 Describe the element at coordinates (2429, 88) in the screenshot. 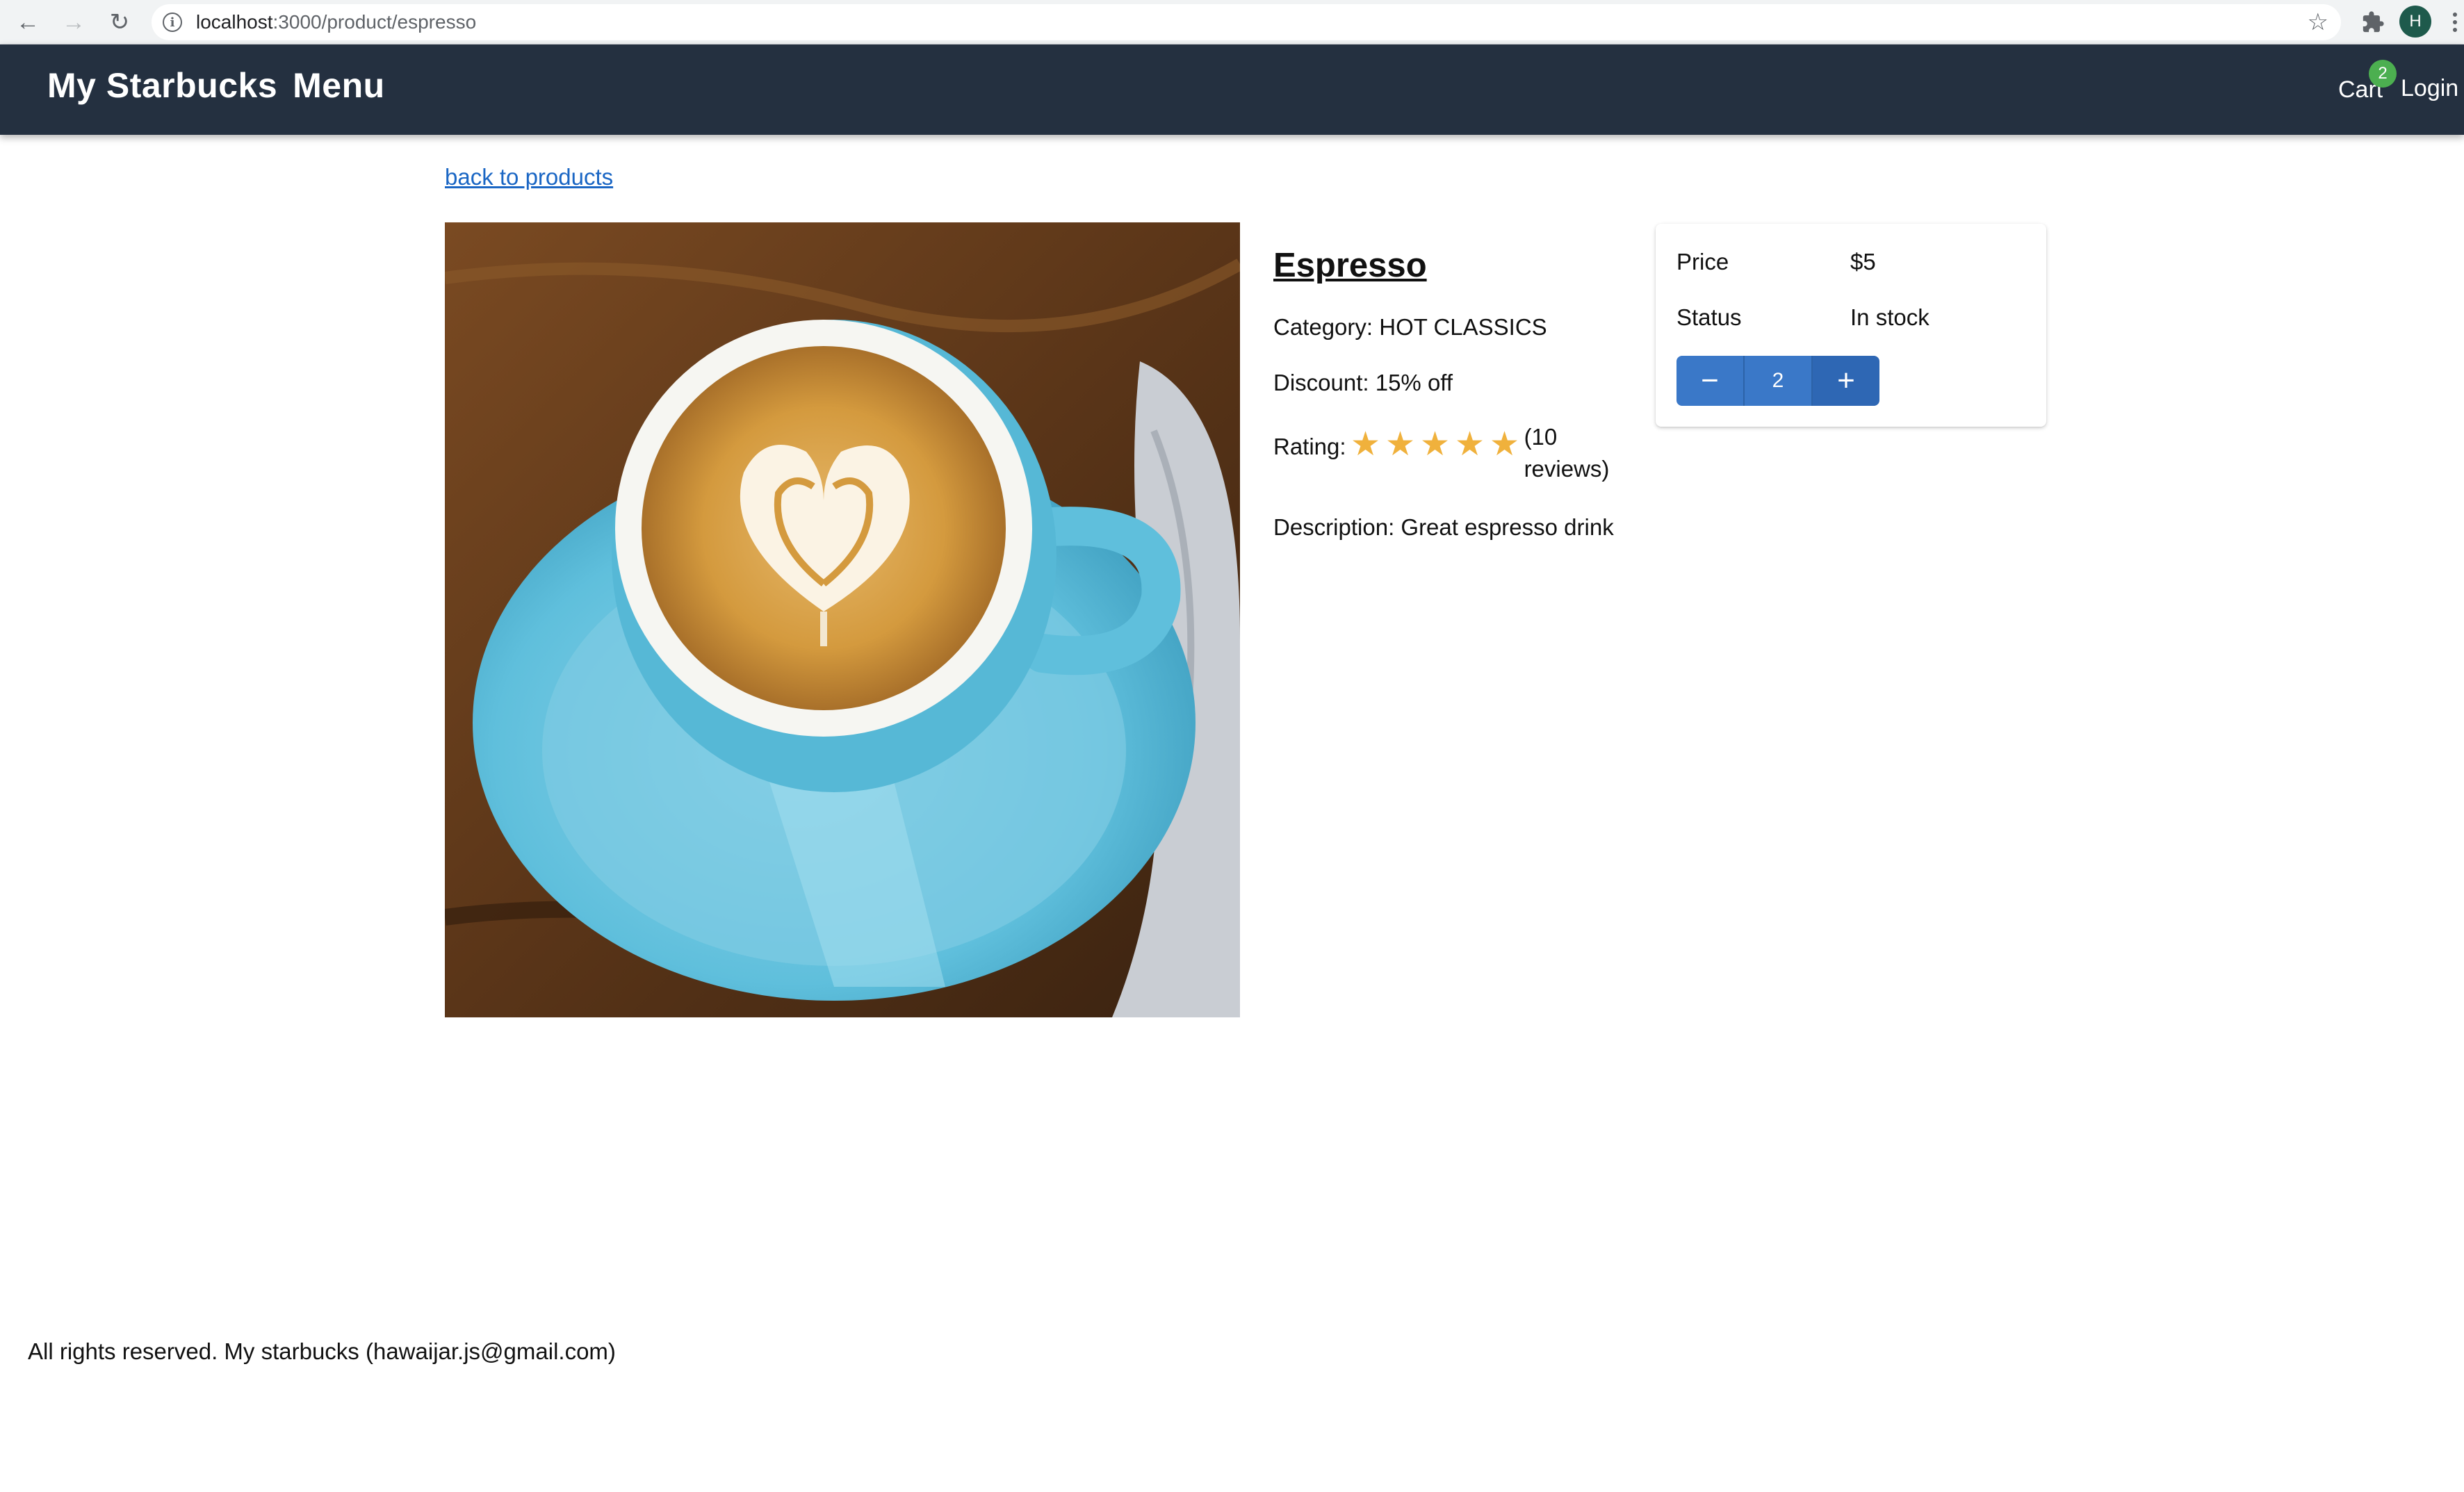

I see `login-link: Login` at that location.